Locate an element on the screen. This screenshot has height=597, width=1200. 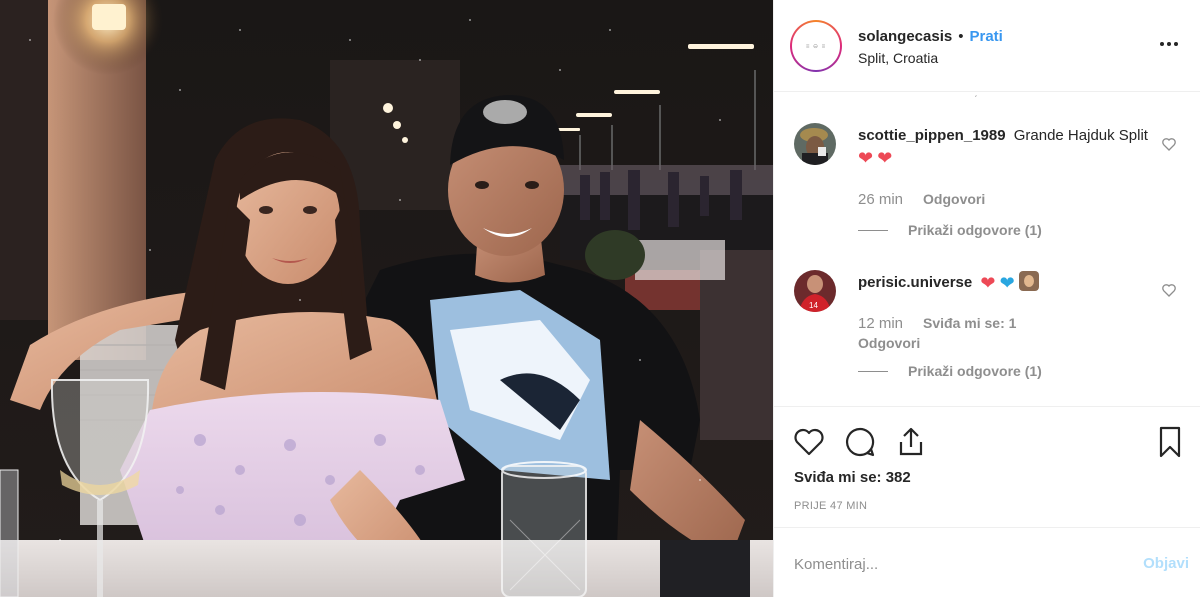
add-comment-bar: Objavi is located at coordinates (987, 562).